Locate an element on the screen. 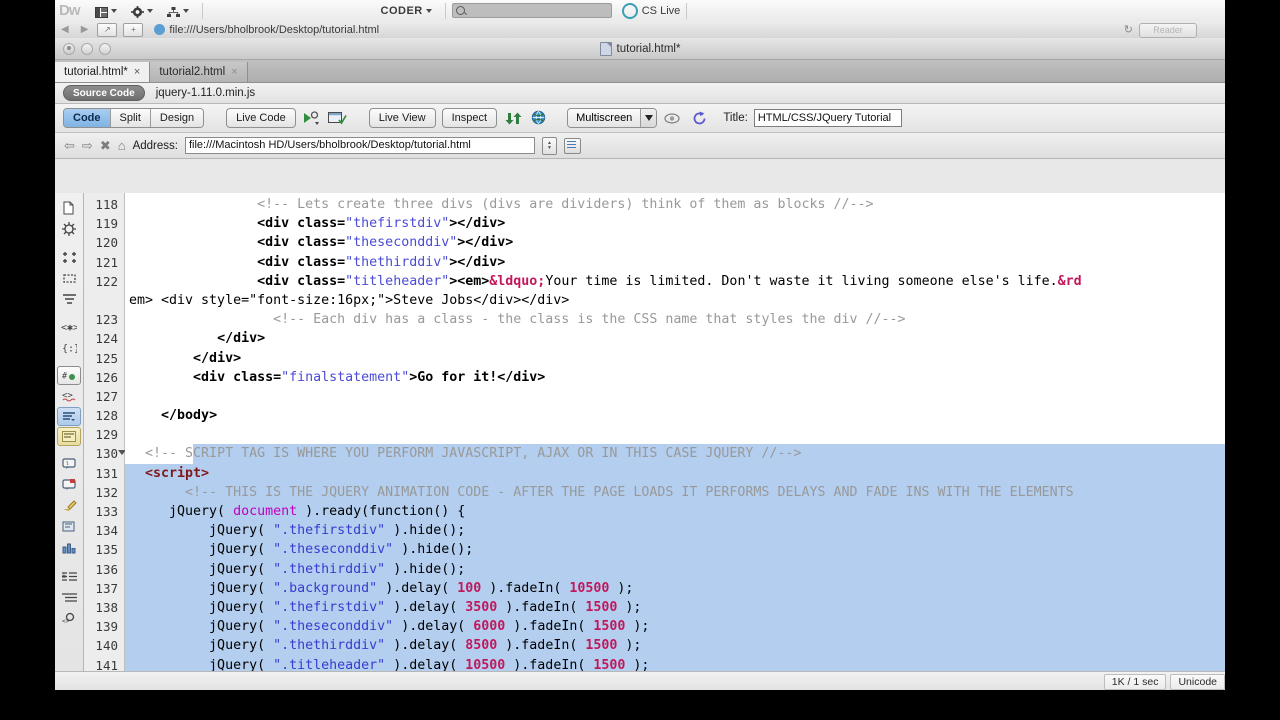 The height and width of the screenshot is (720, 1280). indent-code-icon: ± is located at coordinates (69, 576).